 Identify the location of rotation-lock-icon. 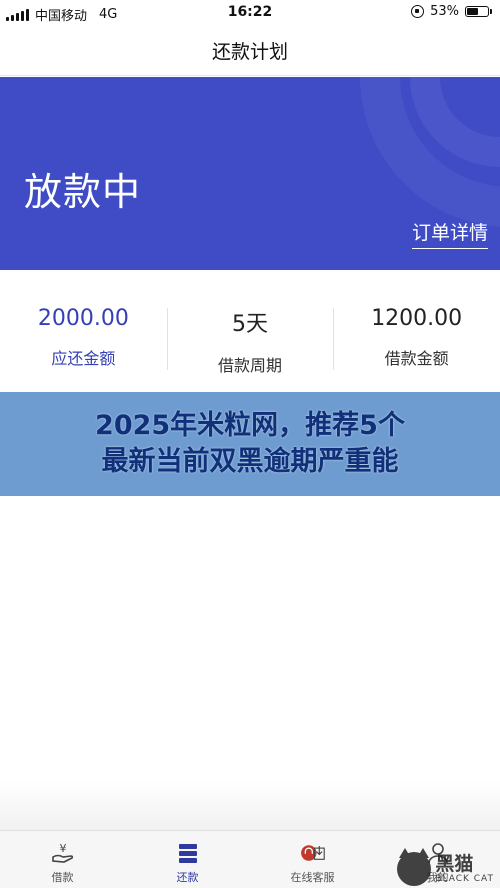
(418, 11).